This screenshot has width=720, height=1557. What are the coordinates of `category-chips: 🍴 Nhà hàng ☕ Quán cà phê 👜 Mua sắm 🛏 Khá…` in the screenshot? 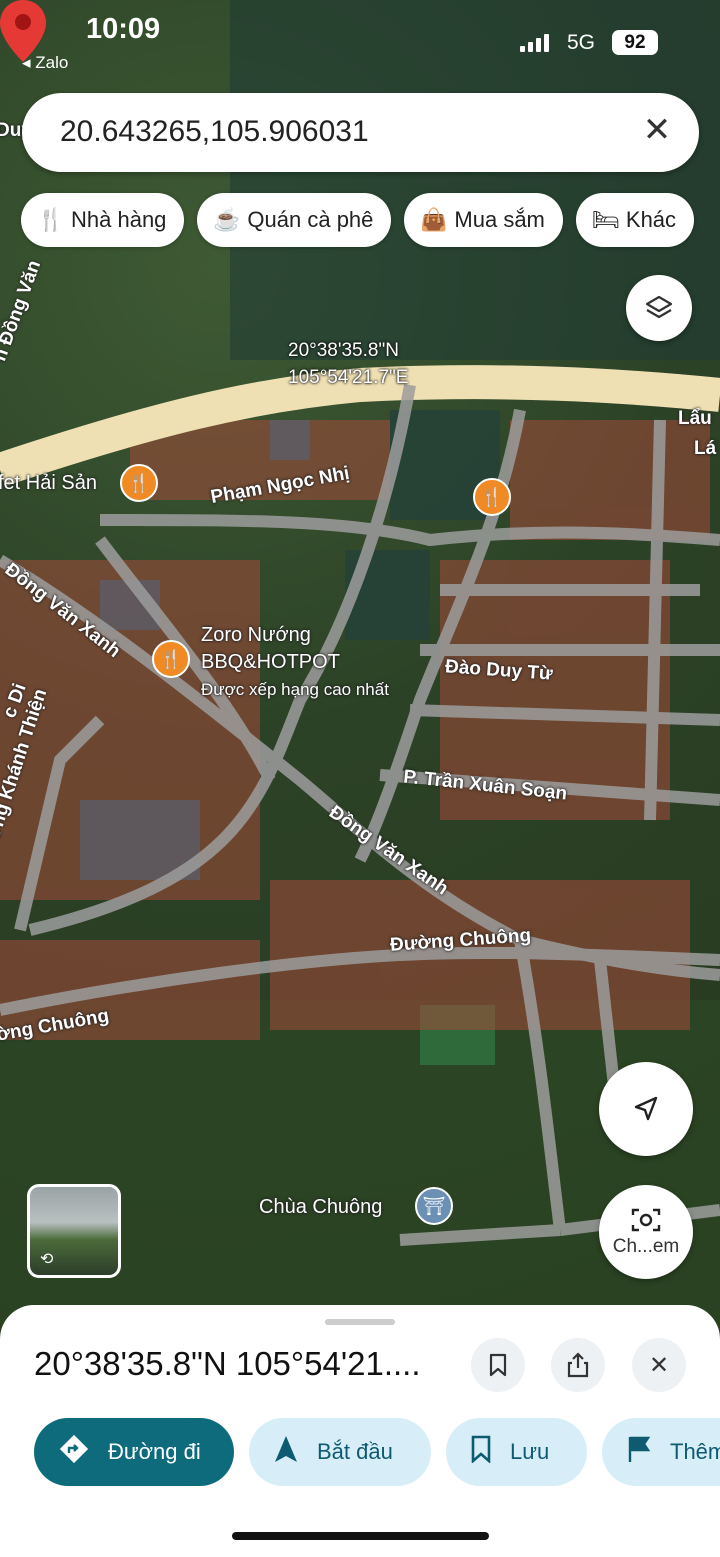 It's located at (358, 220).